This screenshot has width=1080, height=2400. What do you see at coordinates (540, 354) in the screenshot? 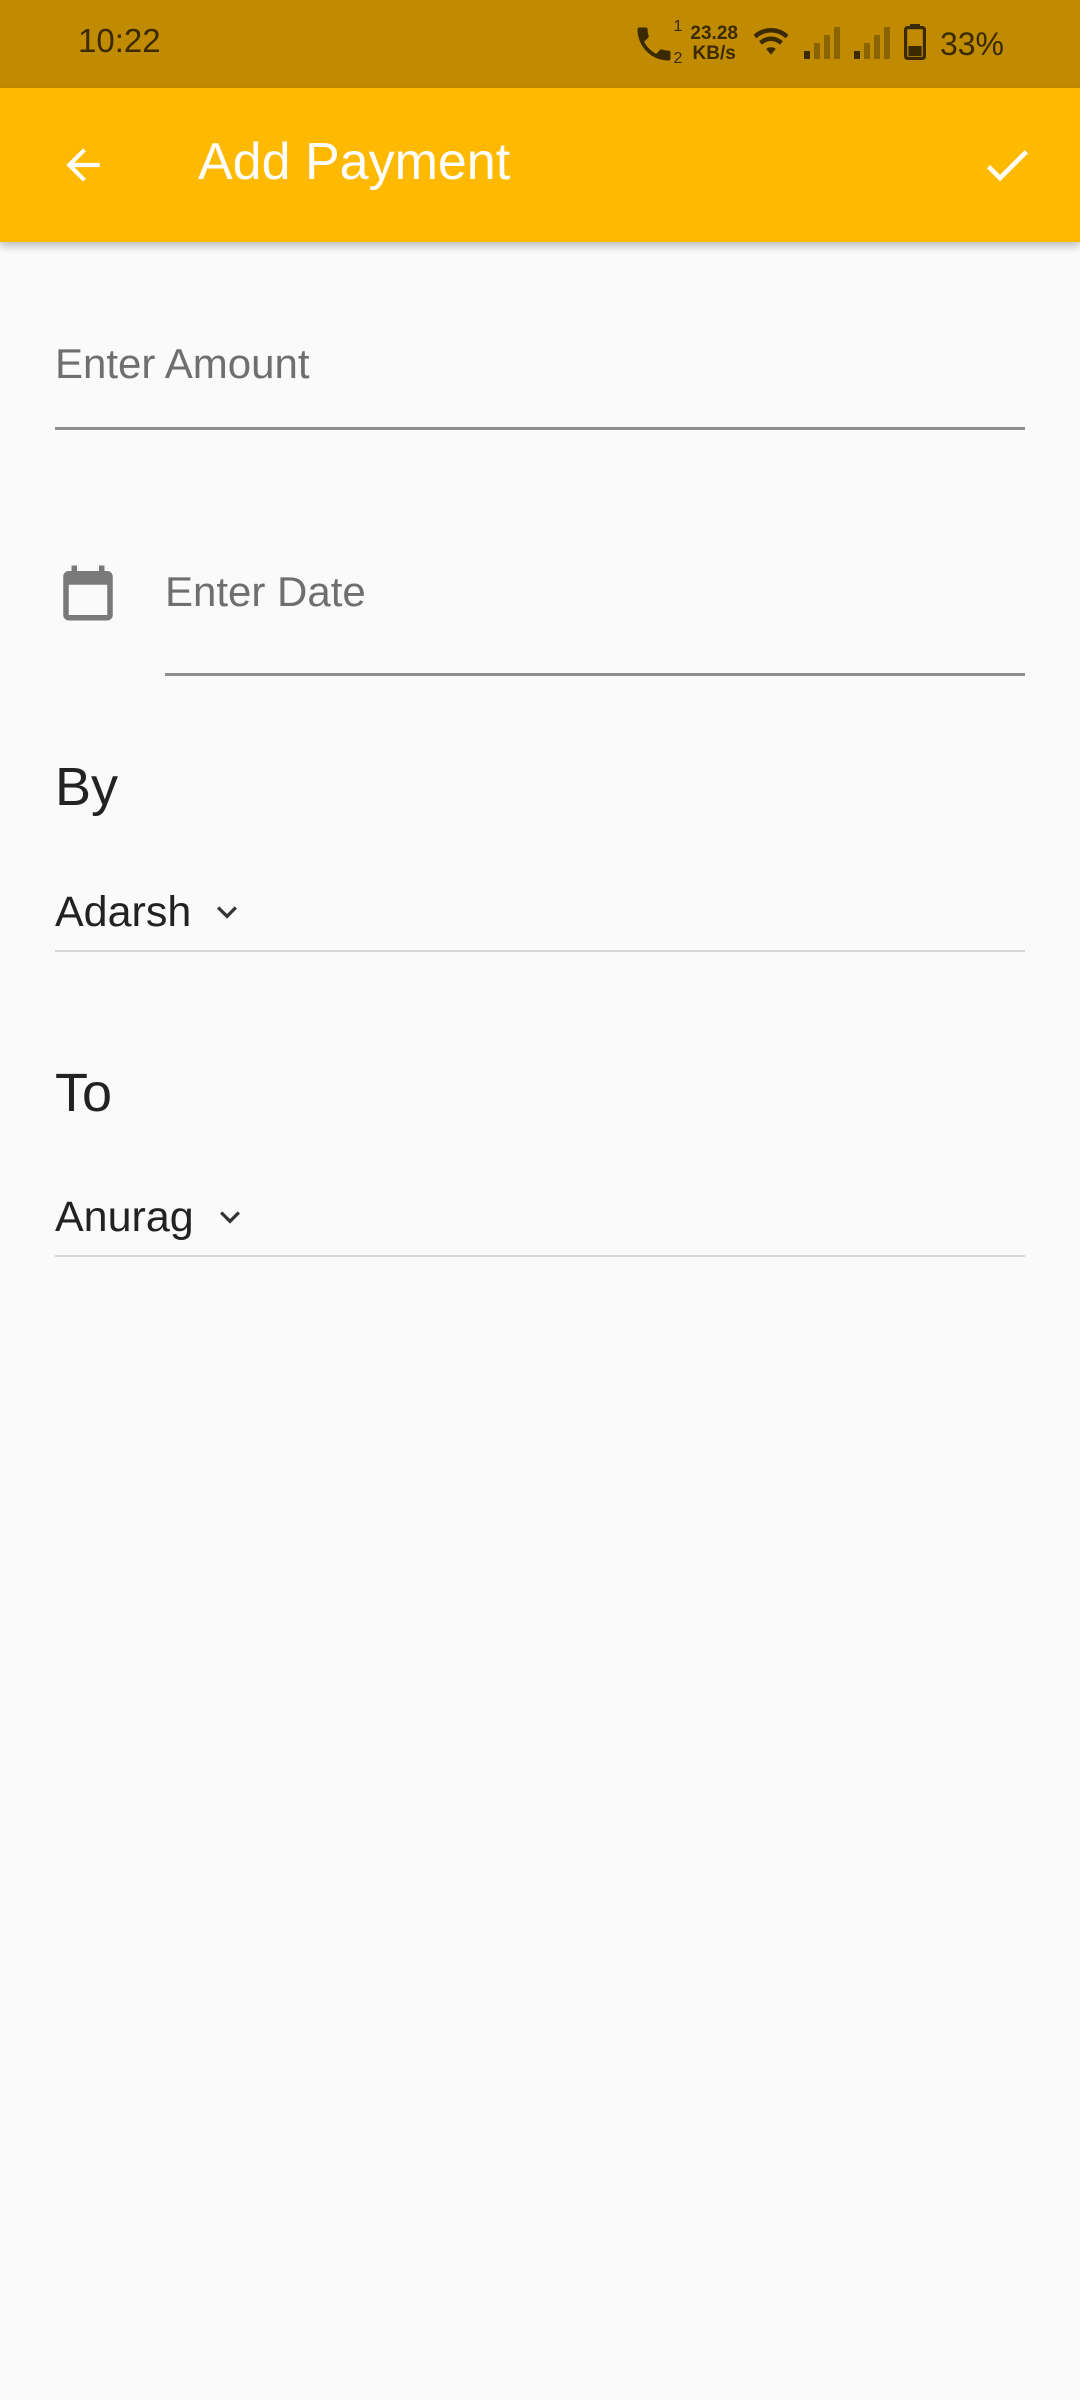
I see `amount-input` at bounding box center [540, 354].